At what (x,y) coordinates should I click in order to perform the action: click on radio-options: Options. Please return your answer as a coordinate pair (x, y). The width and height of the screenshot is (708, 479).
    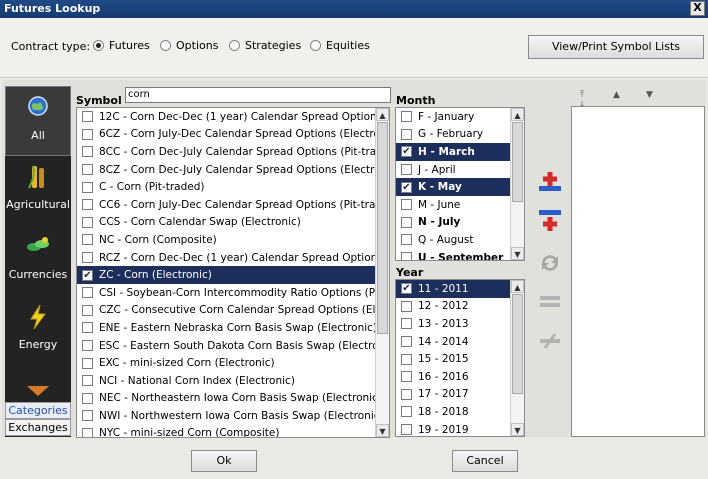
    Looking at the image, I should click on (189, 45).